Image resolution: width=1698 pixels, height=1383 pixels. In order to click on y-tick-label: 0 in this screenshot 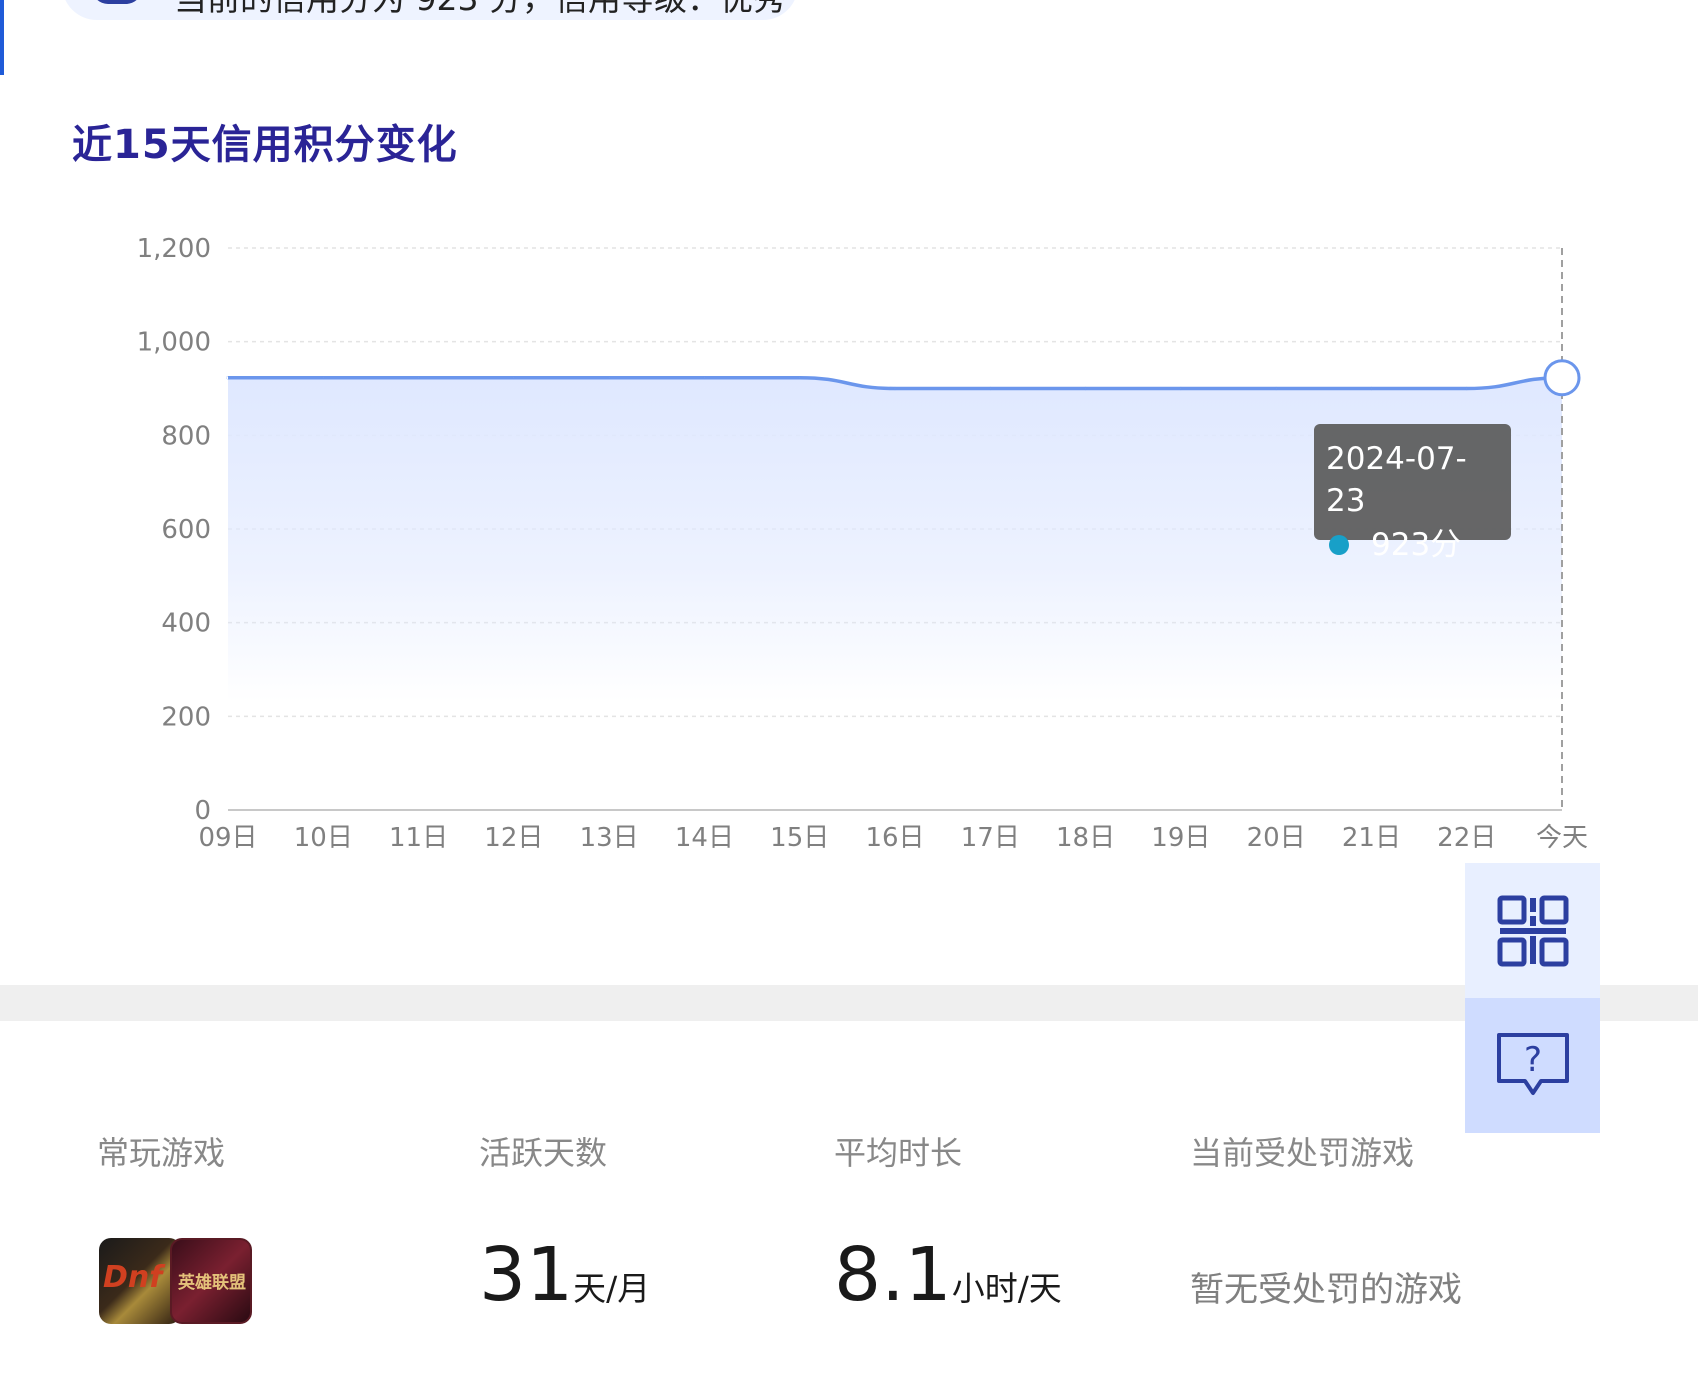, I will do `click(202, 811)`.